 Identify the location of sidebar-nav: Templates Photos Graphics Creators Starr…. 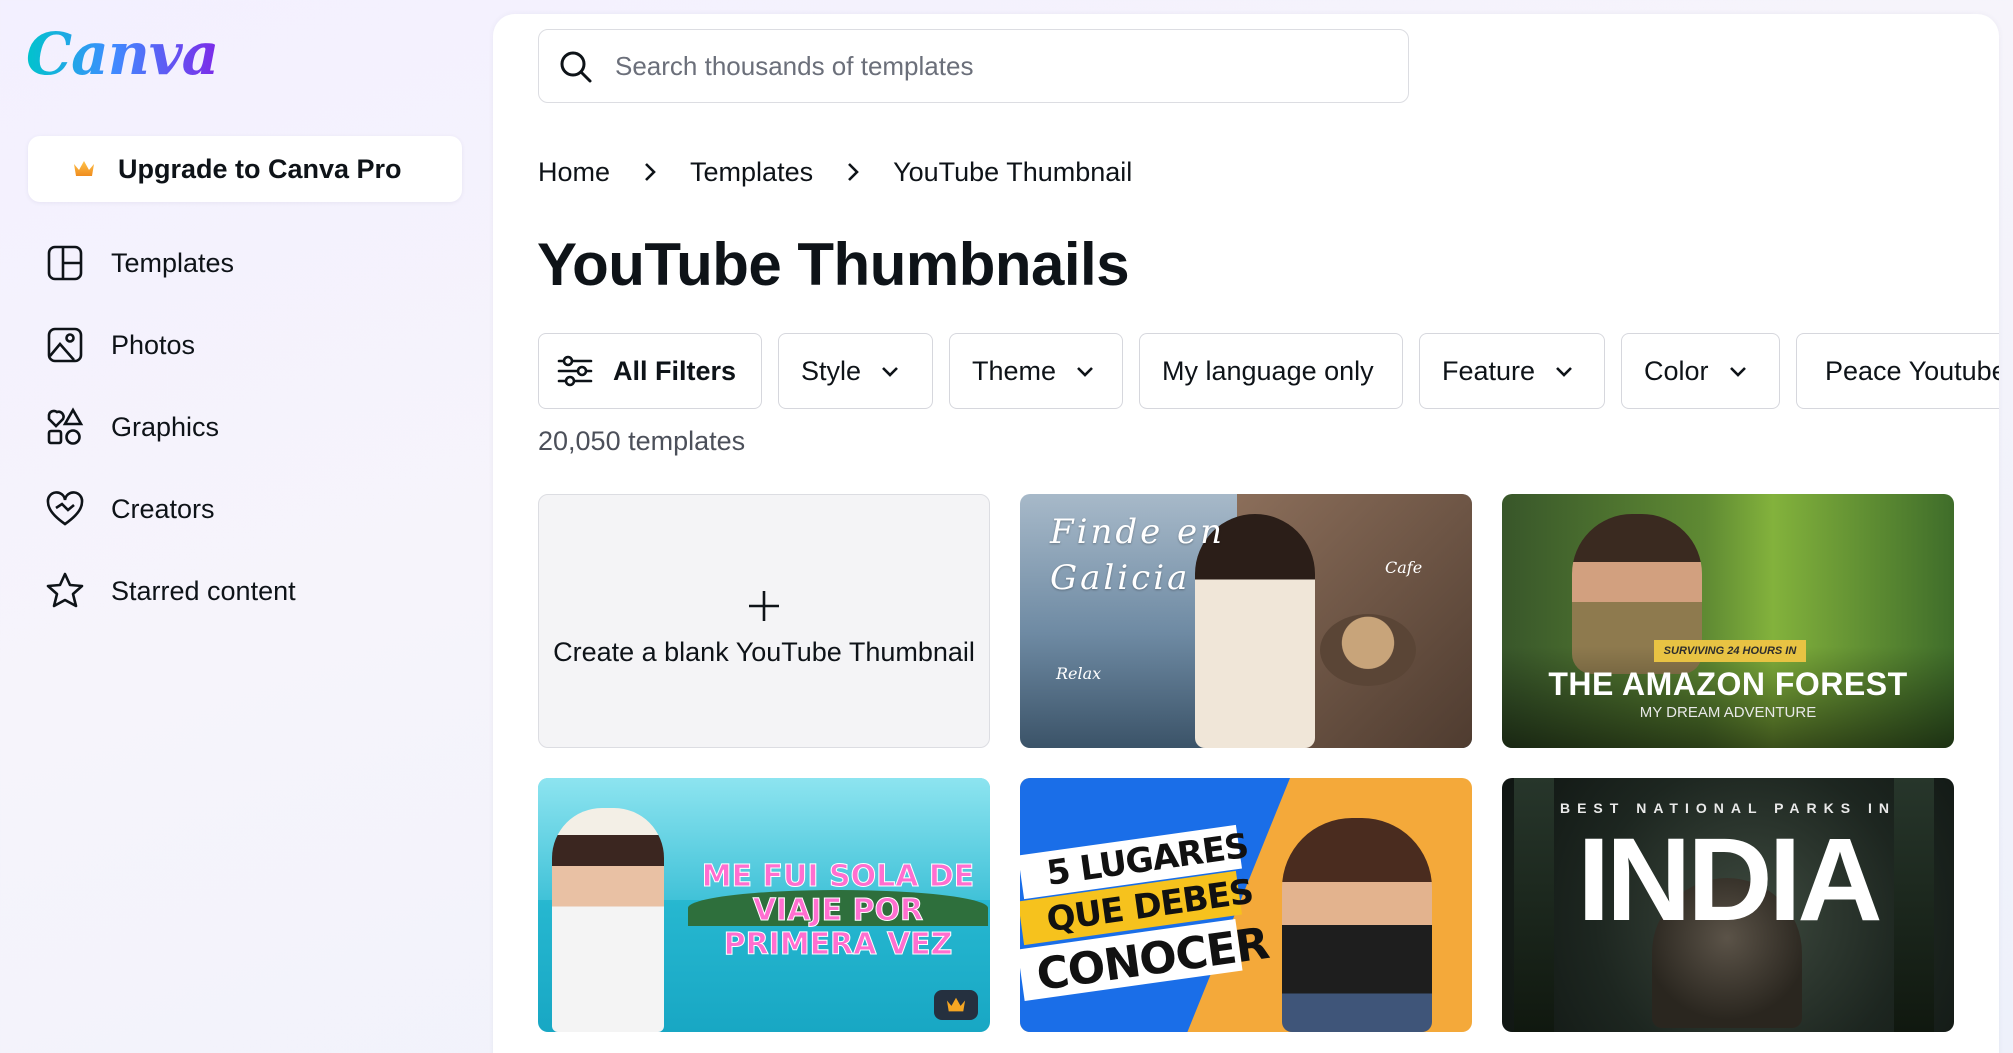
(246, 427).